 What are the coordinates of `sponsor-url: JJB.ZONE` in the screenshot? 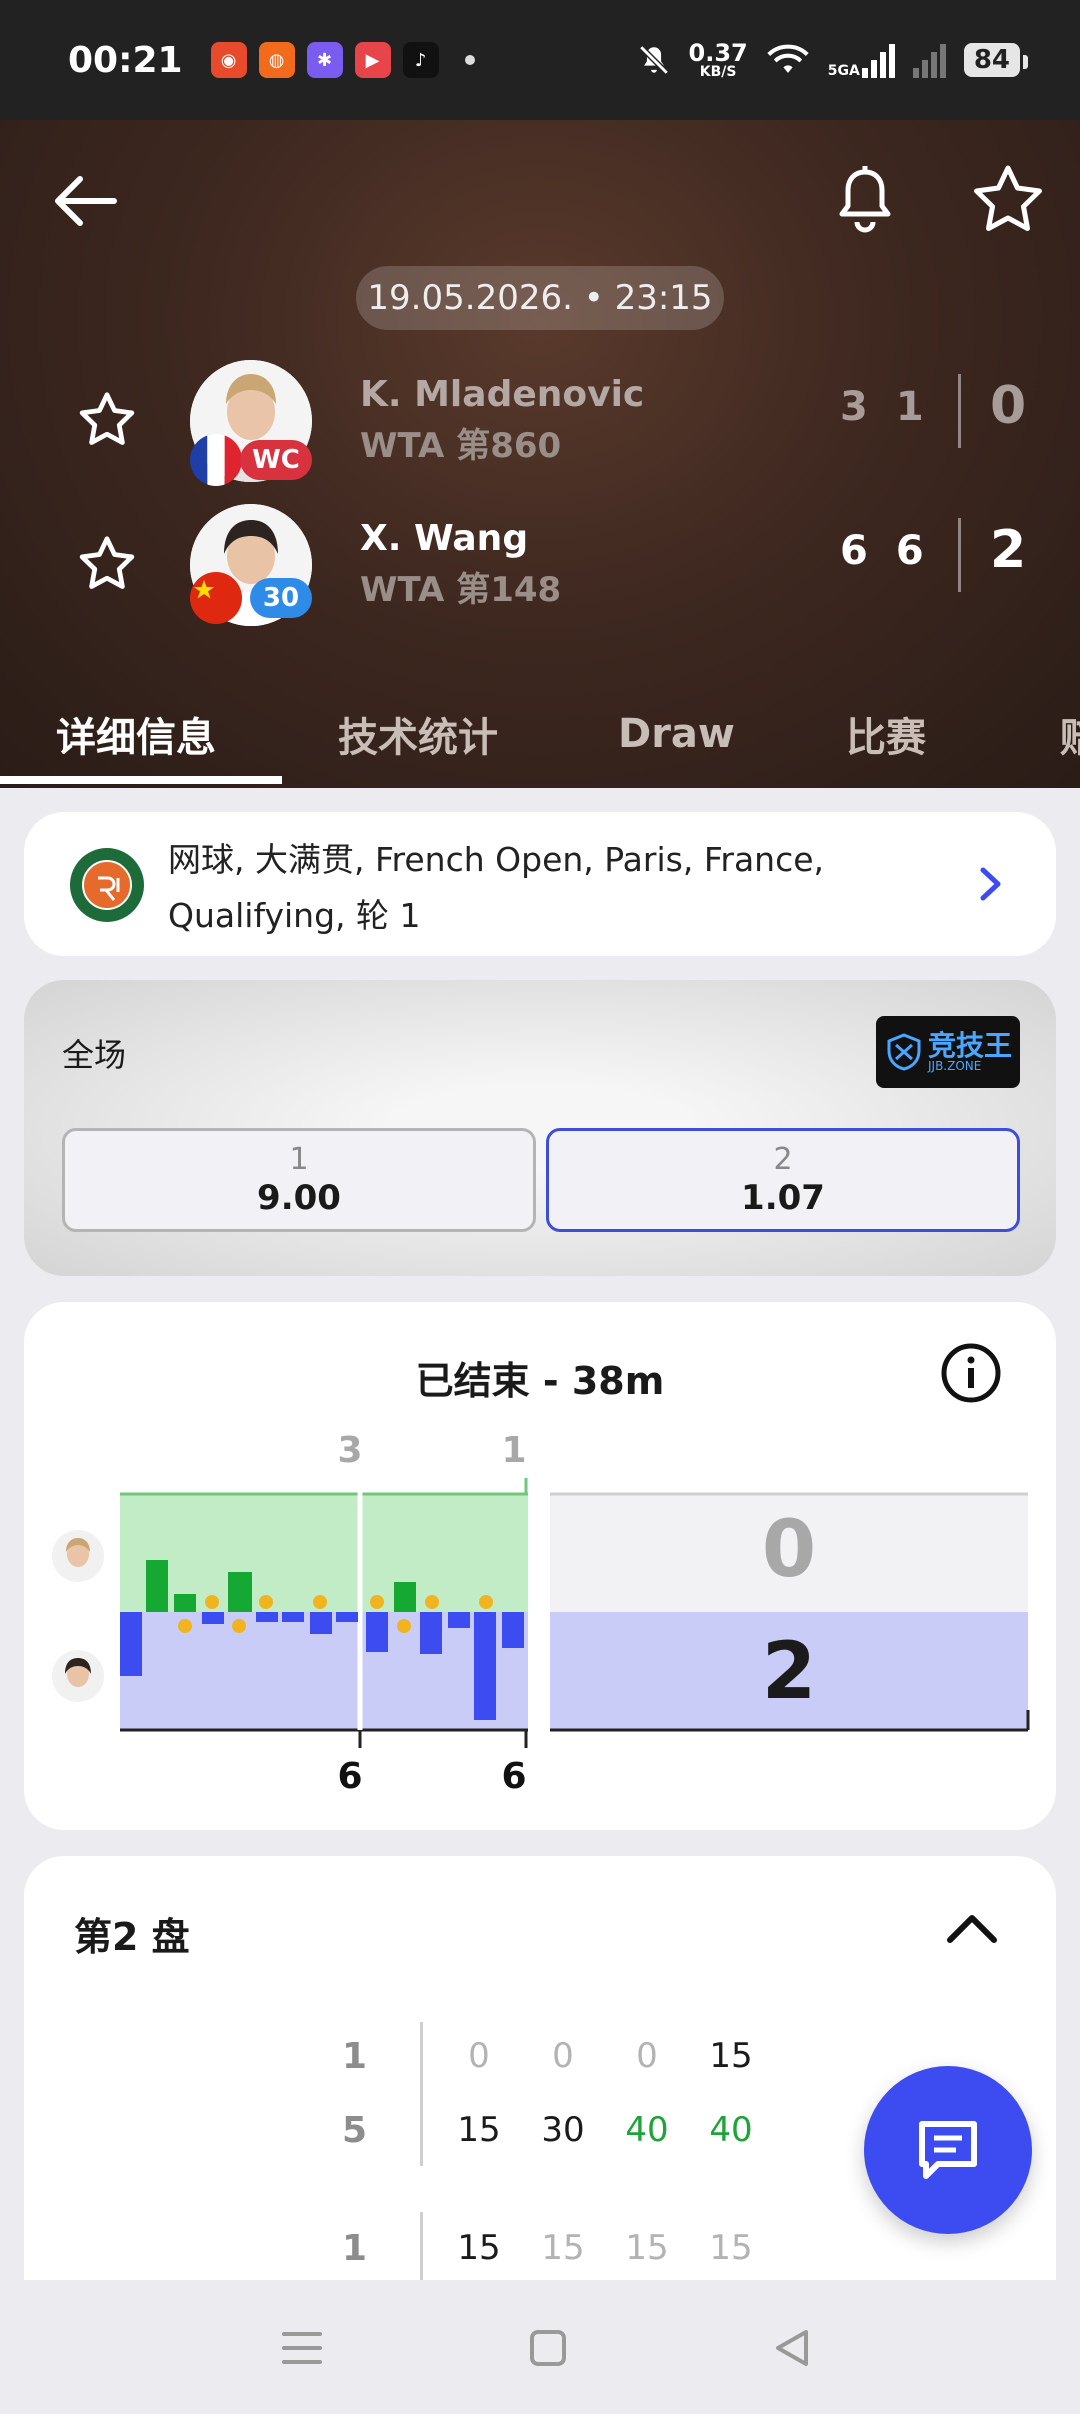 It's located at (954, 1066).